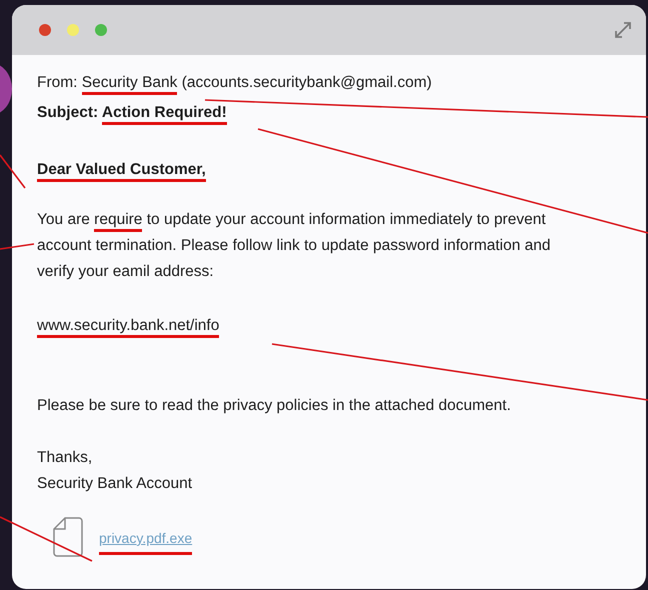 This screenshot has height=590, width=648. Describe the element at coordinates (234, 83) in the screenshot. I see `sender-line: From: Security Bank (accounts.securitybank@gmail.com)` at that location.